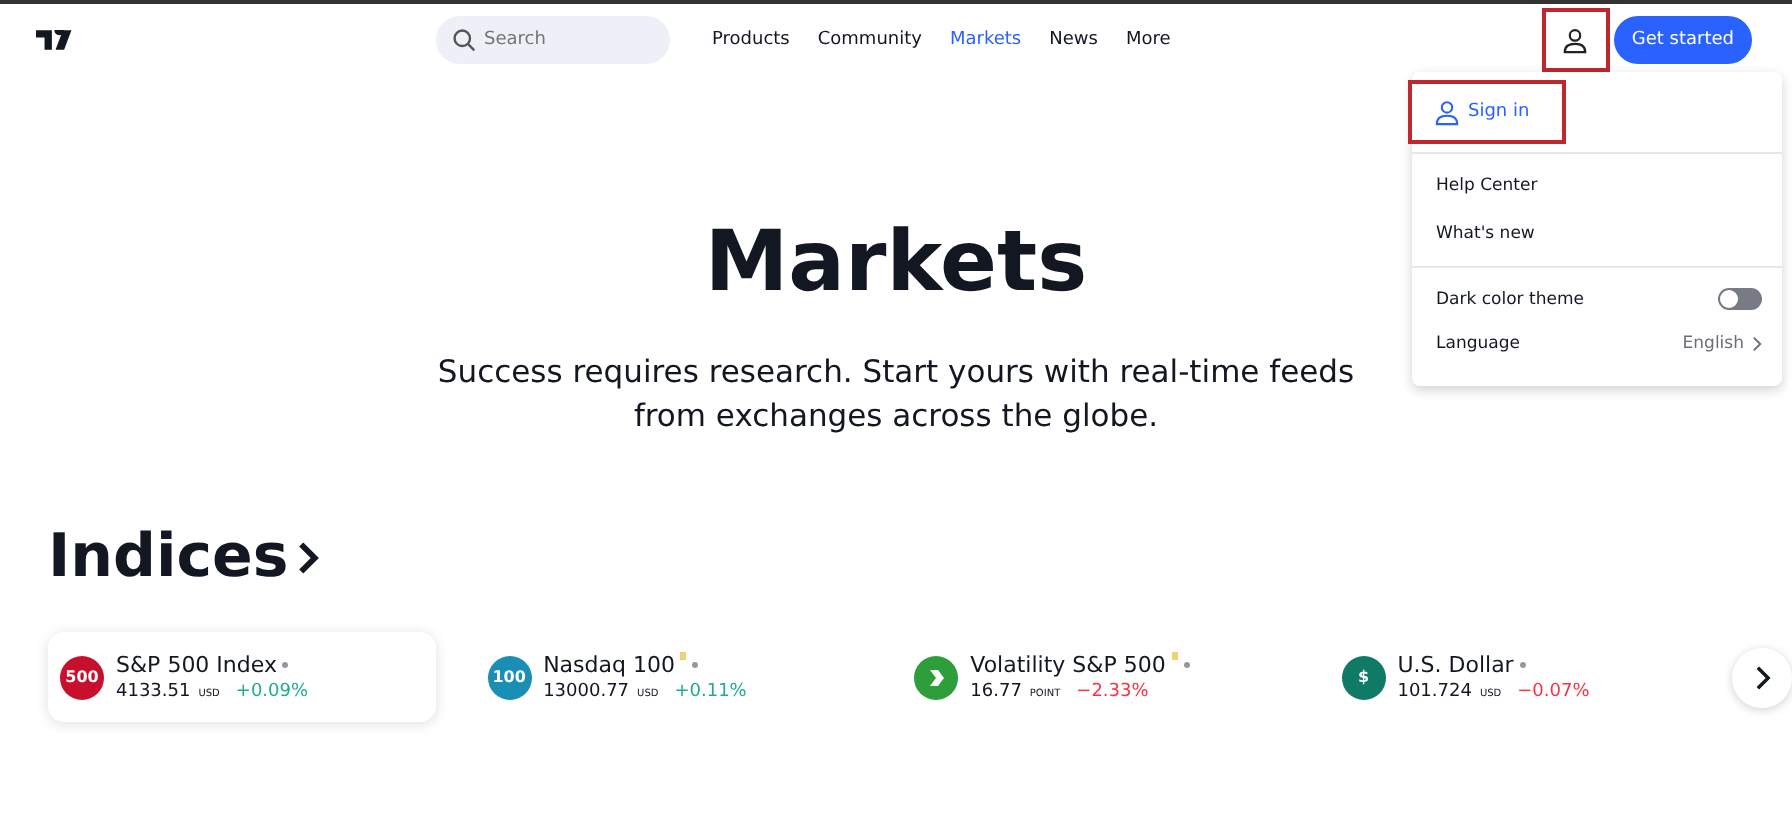 This screenshot has width=1792, height=840. What do you see at coordinates (464, 40) in the screenshot?
I see `search-icon` at bounding box center [464, 40].